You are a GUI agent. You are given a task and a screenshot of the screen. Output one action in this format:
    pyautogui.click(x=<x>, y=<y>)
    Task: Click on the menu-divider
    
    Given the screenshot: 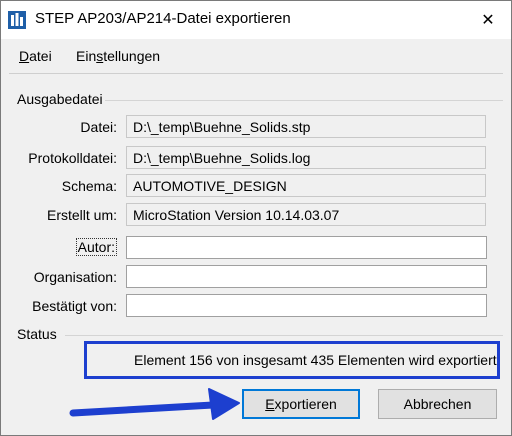 What is the action you would take?
    pyautogui.click(x=256, y=73)
    